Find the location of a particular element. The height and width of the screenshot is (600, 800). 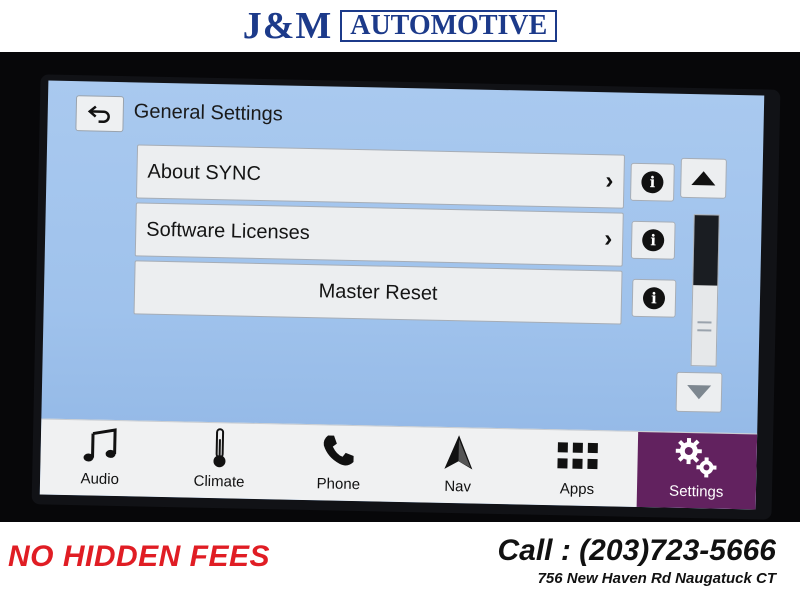

footer-tagline: NO HIDDEN FEES is located at coordinates (139, 556).